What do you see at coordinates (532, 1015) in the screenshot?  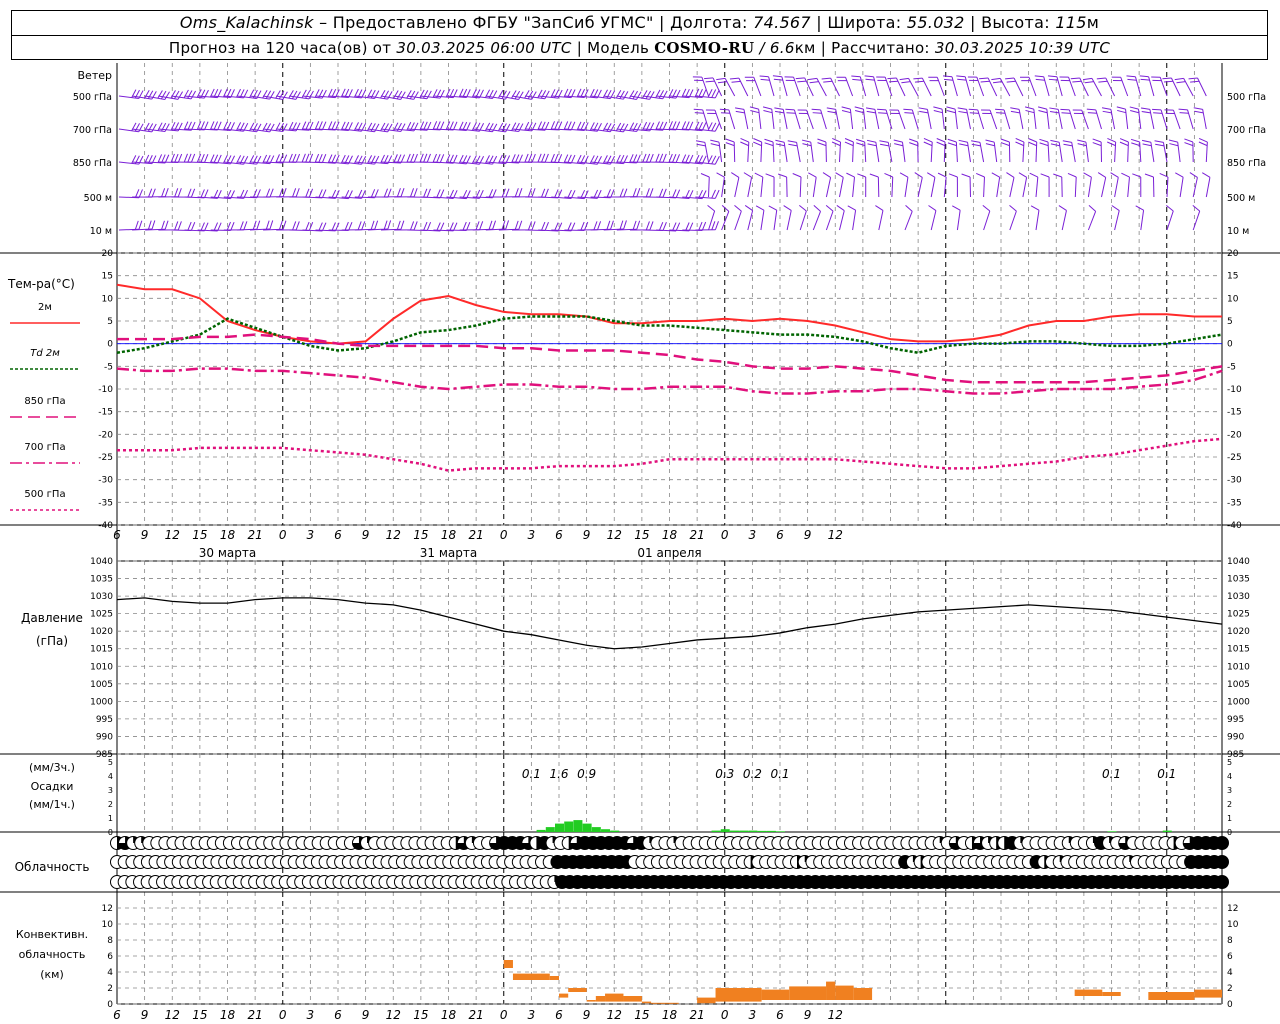 I see `x-tick-label: 3` at bounding box center [532, 1015].